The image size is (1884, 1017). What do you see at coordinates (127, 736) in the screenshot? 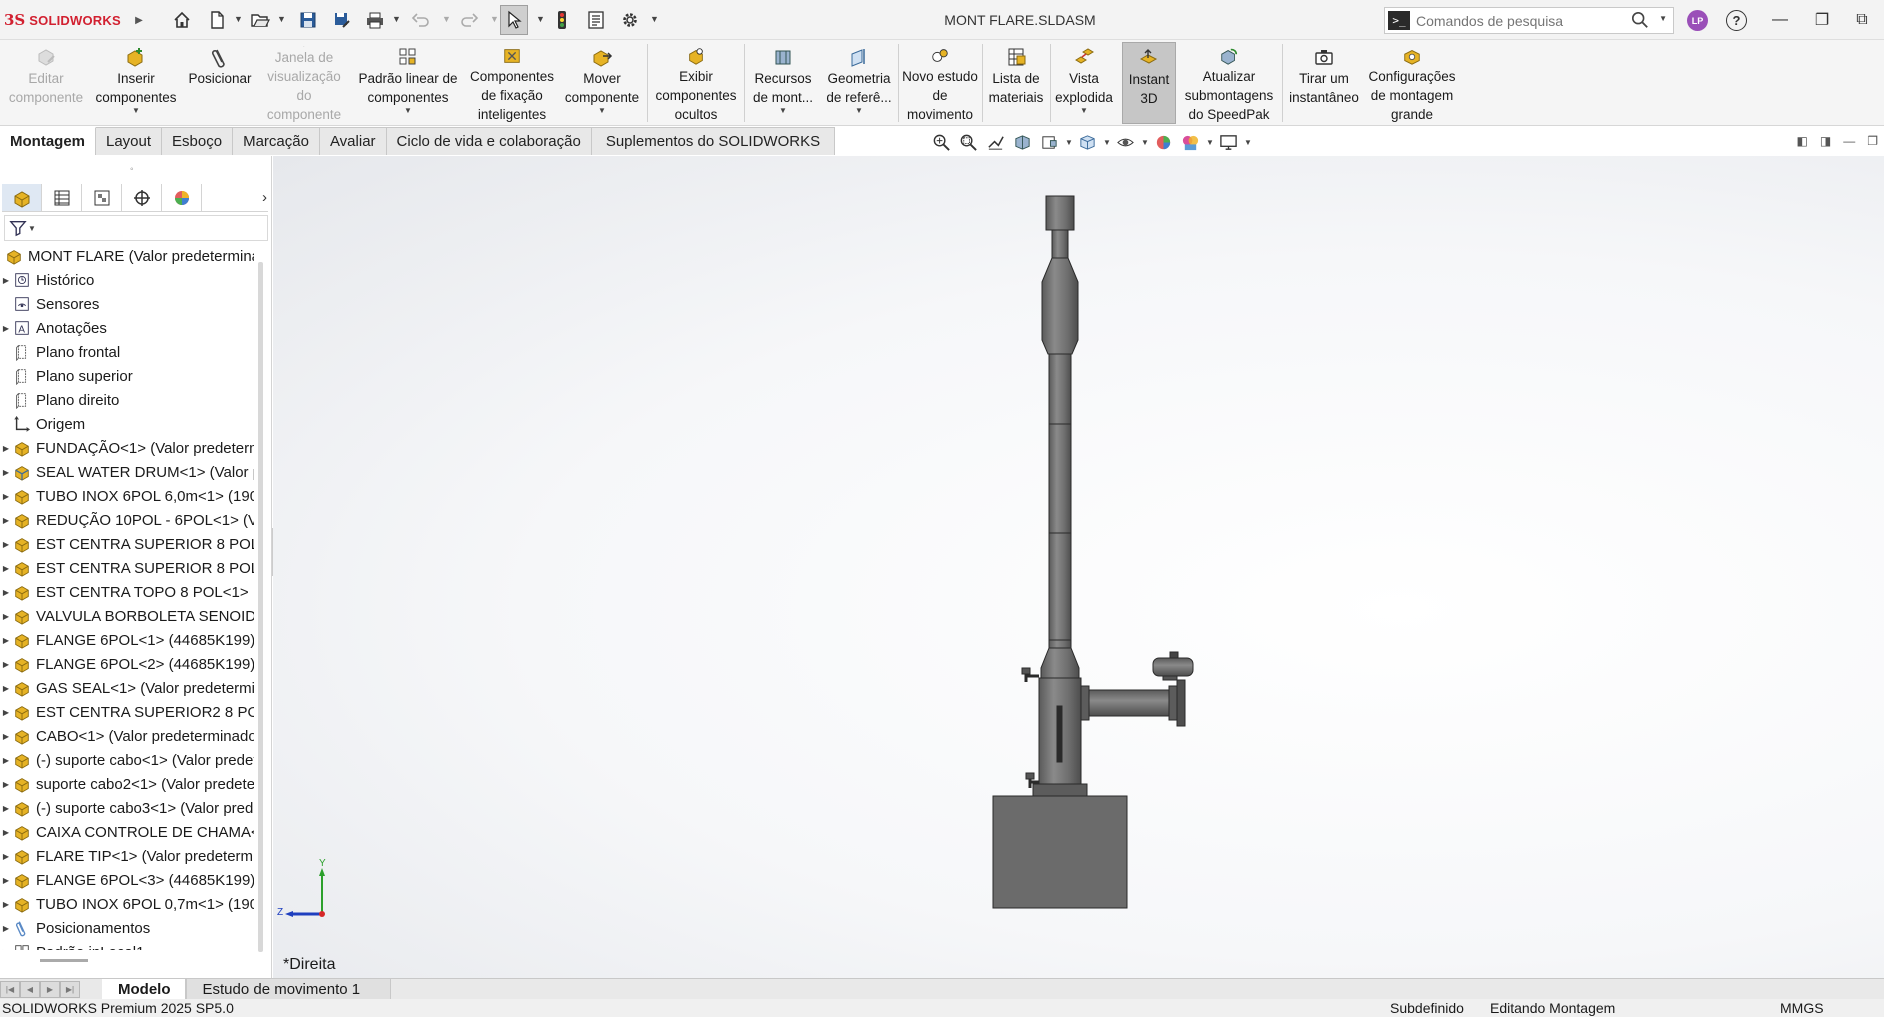
I see `tree-item: ▶ CABO<1> (Valor predeterminado)` at bounding box center [127, 736].